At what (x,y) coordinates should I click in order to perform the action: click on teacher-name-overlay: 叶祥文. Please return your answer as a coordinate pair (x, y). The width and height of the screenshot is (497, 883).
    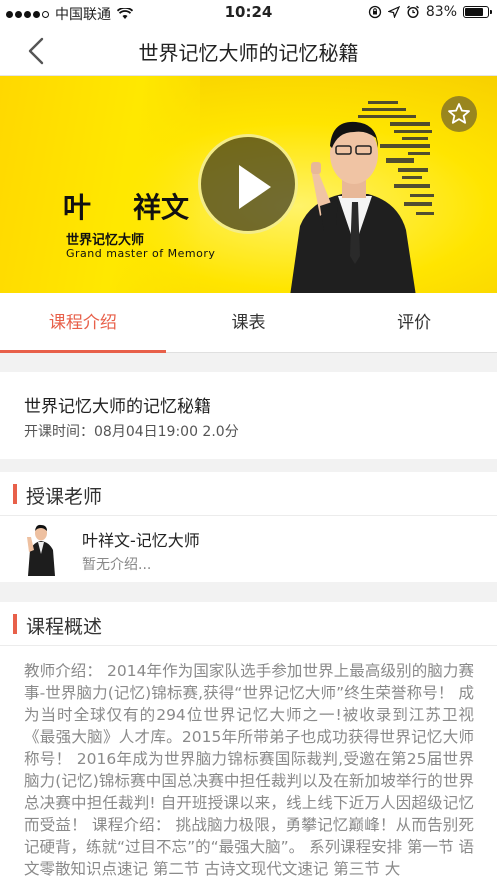
    Looking at the image, I should click on (126, 207).